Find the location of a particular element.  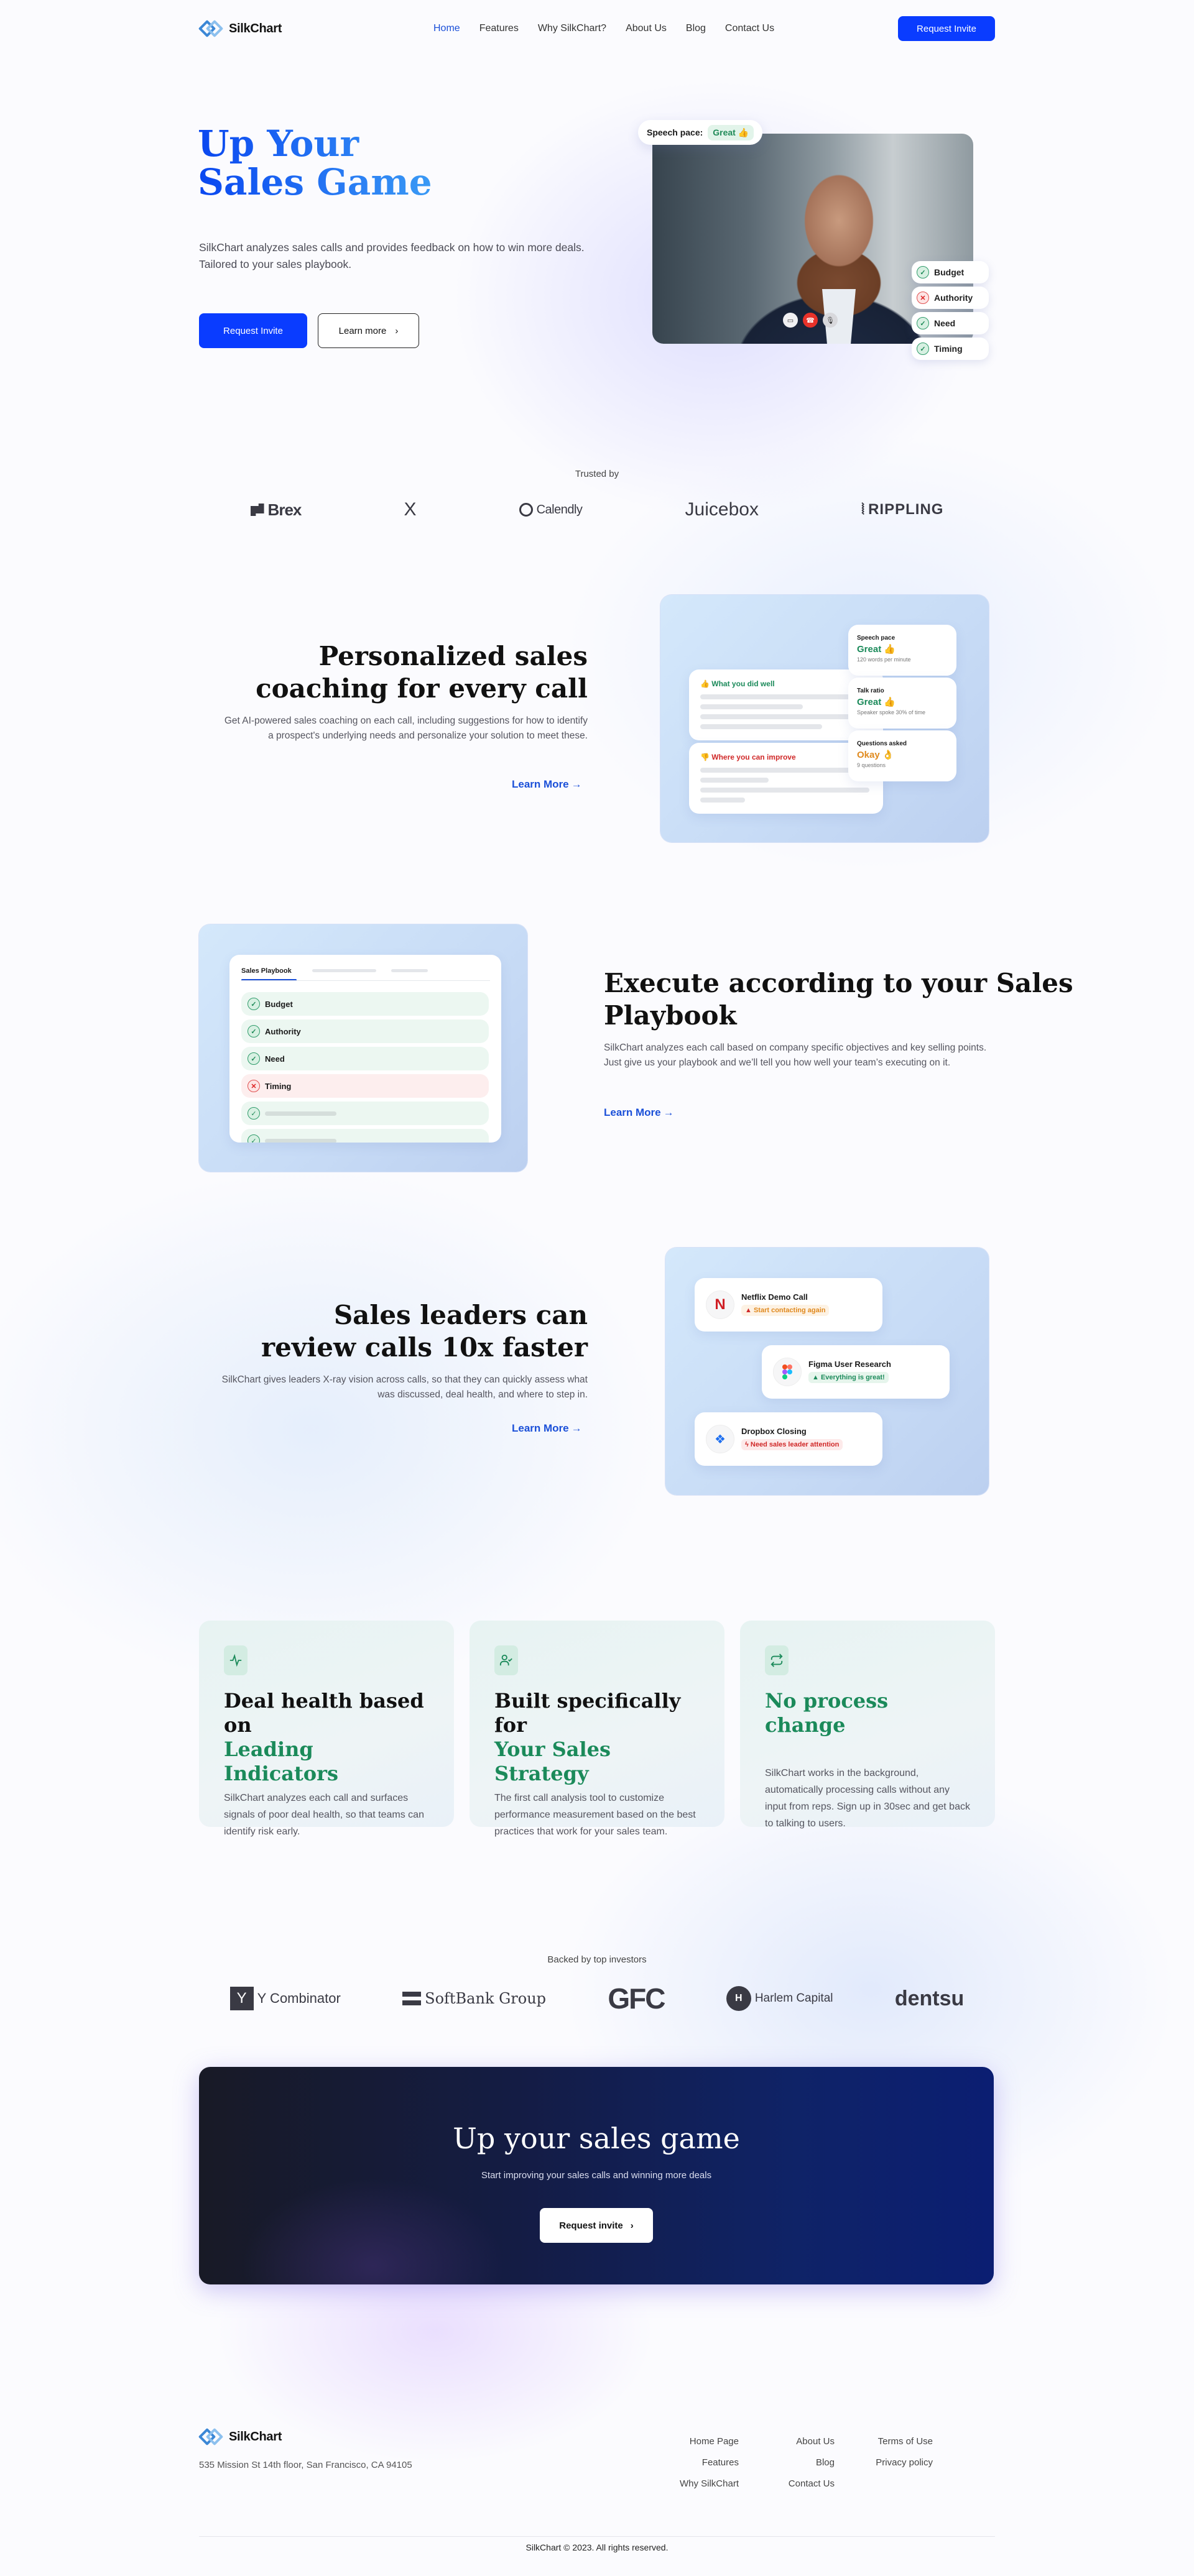

footer-link-why-silkchart: Why SilkChart is located at coordinates (699, 2484).